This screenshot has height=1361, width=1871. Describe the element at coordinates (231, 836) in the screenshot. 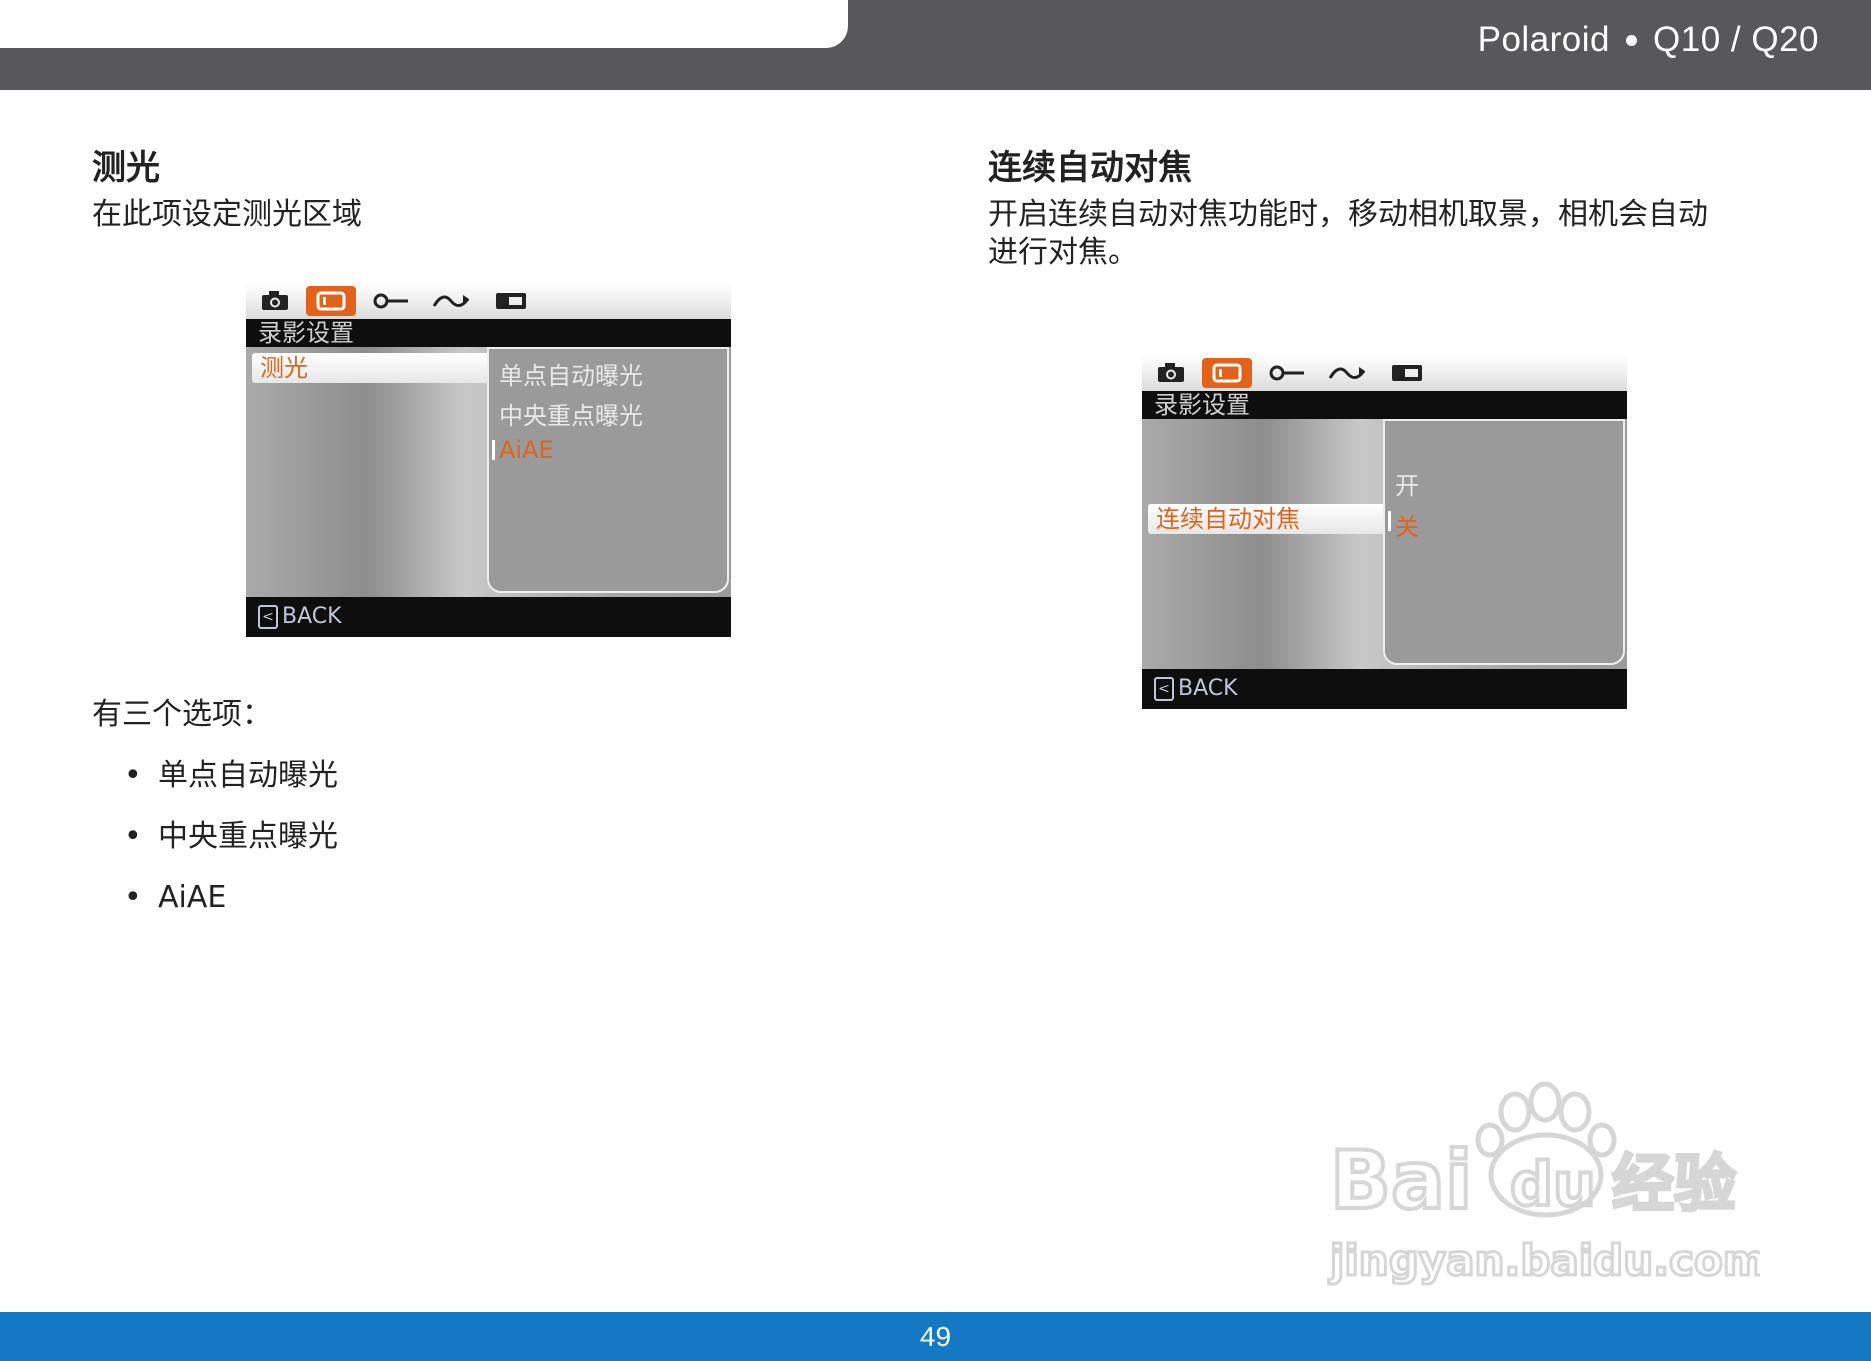

I see `list-item: • 中央重点曝光` at that location.